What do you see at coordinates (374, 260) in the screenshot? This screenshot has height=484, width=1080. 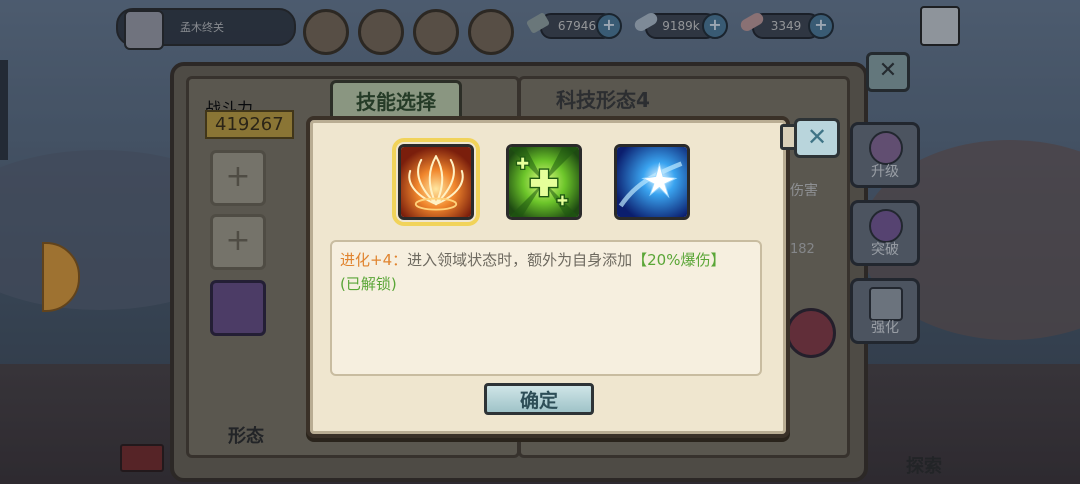 I see `evolve-level-text: 进化+4：` at bounding box center [374, 260].